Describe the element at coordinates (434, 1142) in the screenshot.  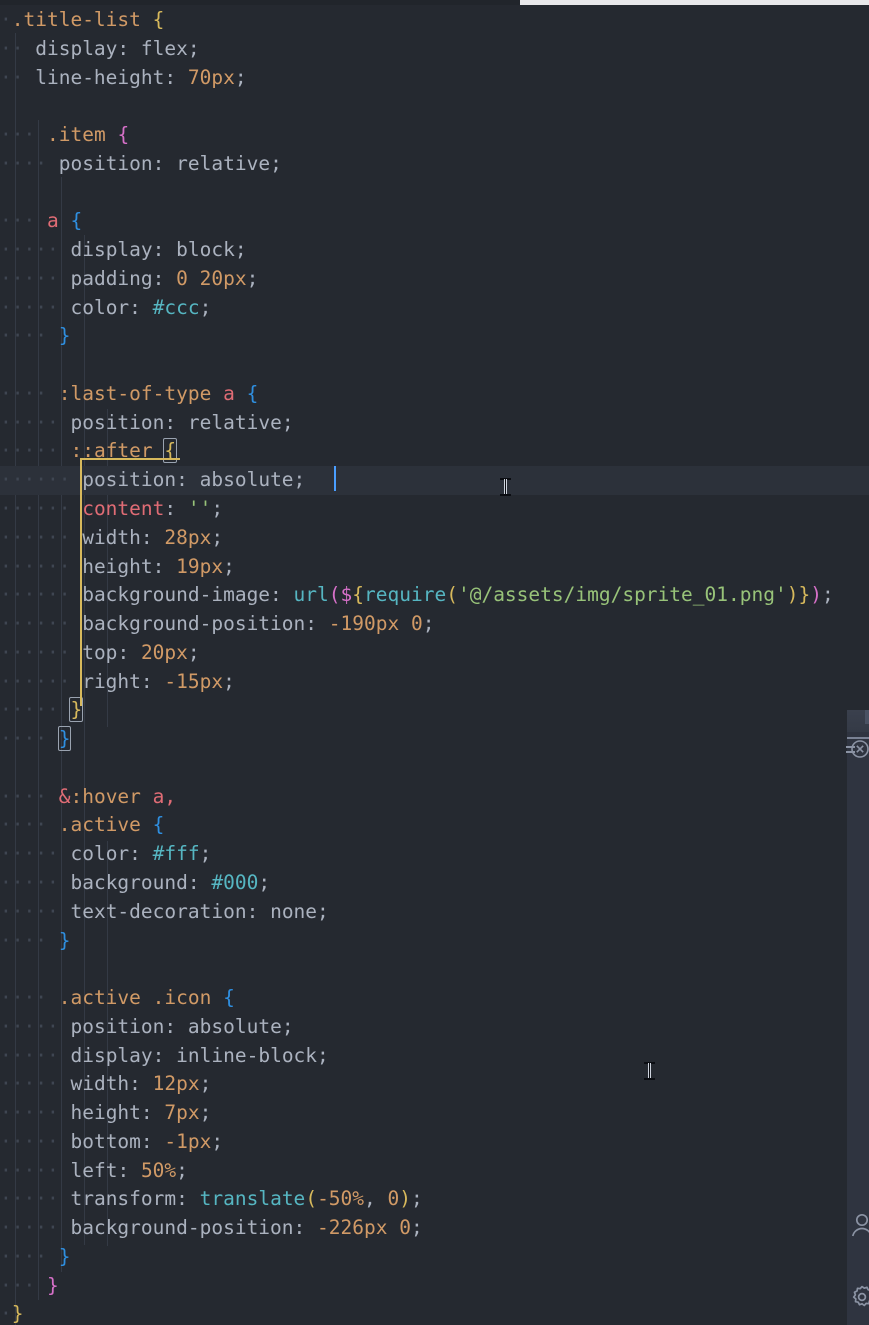
I see `code-line: ····· bottom: -1px;` at that location.